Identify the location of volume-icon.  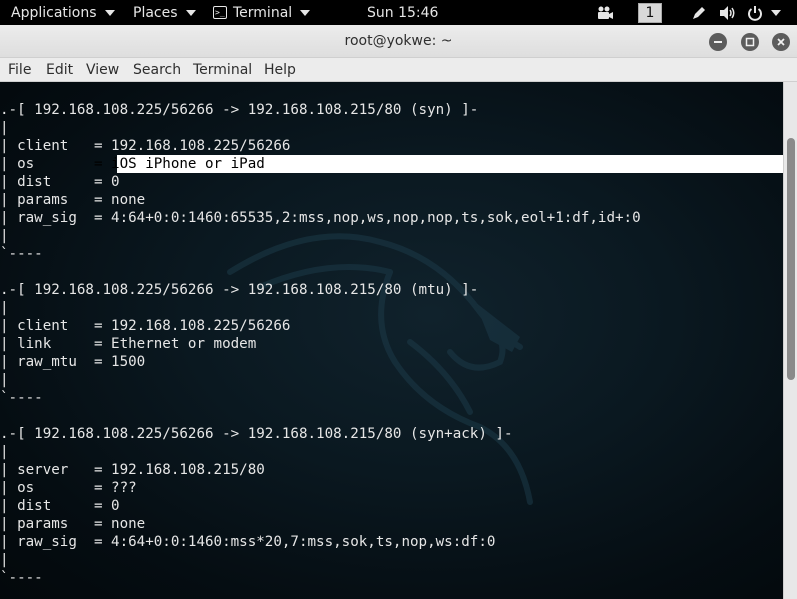
(728, 12).